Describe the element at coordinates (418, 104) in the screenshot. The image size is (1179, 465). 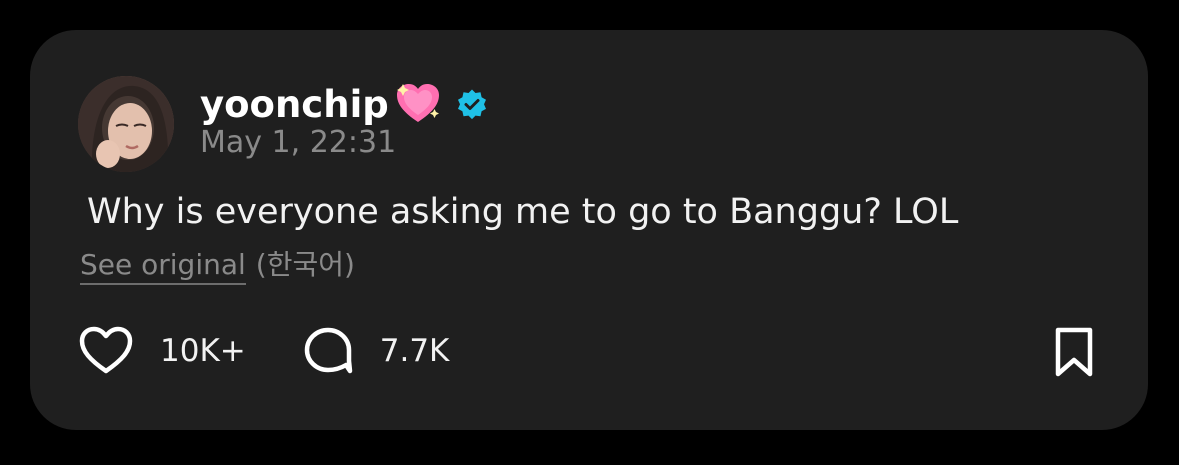
I see `sparkling-heart-icon` at that location.